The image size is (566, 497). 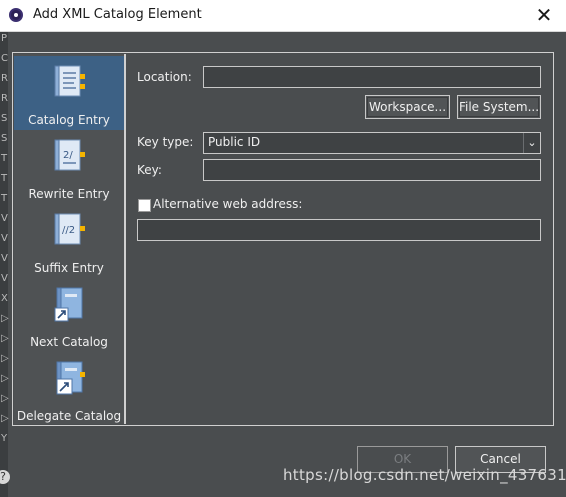 I want to click on sidebar-item-rewrite-entry: 2/ Rewrite Entry, so click(x=69, y=167).